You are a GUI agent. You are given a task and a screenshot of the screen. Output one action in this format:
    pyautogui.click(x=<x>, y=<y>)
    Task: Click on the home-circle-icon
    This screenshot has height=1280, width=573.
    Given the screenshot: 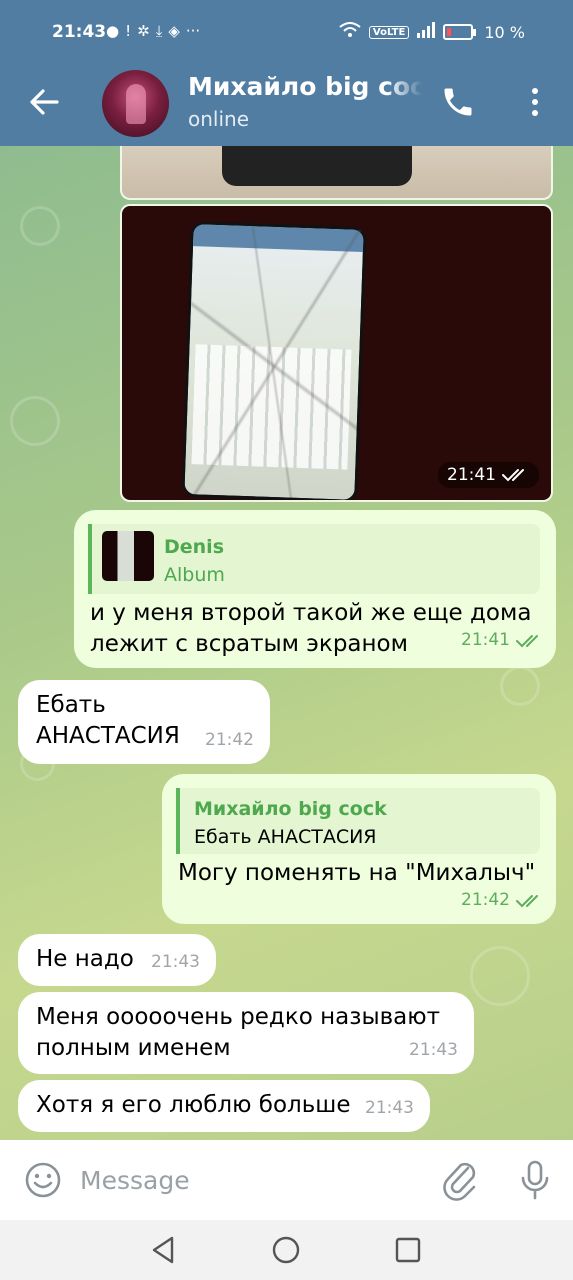 What is the action you would take?
    pyautogui.click(x=286, y=1250)
    